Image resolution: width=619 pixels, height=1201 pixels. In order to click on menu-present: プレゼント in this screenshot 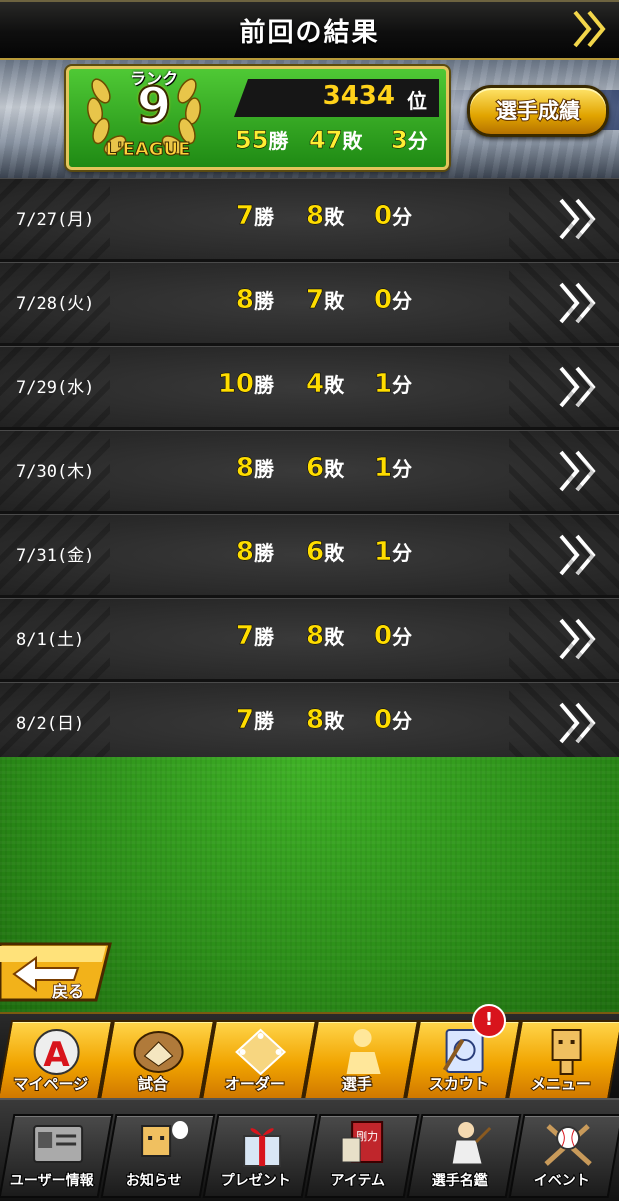, I will do `click(260, 1156)`.